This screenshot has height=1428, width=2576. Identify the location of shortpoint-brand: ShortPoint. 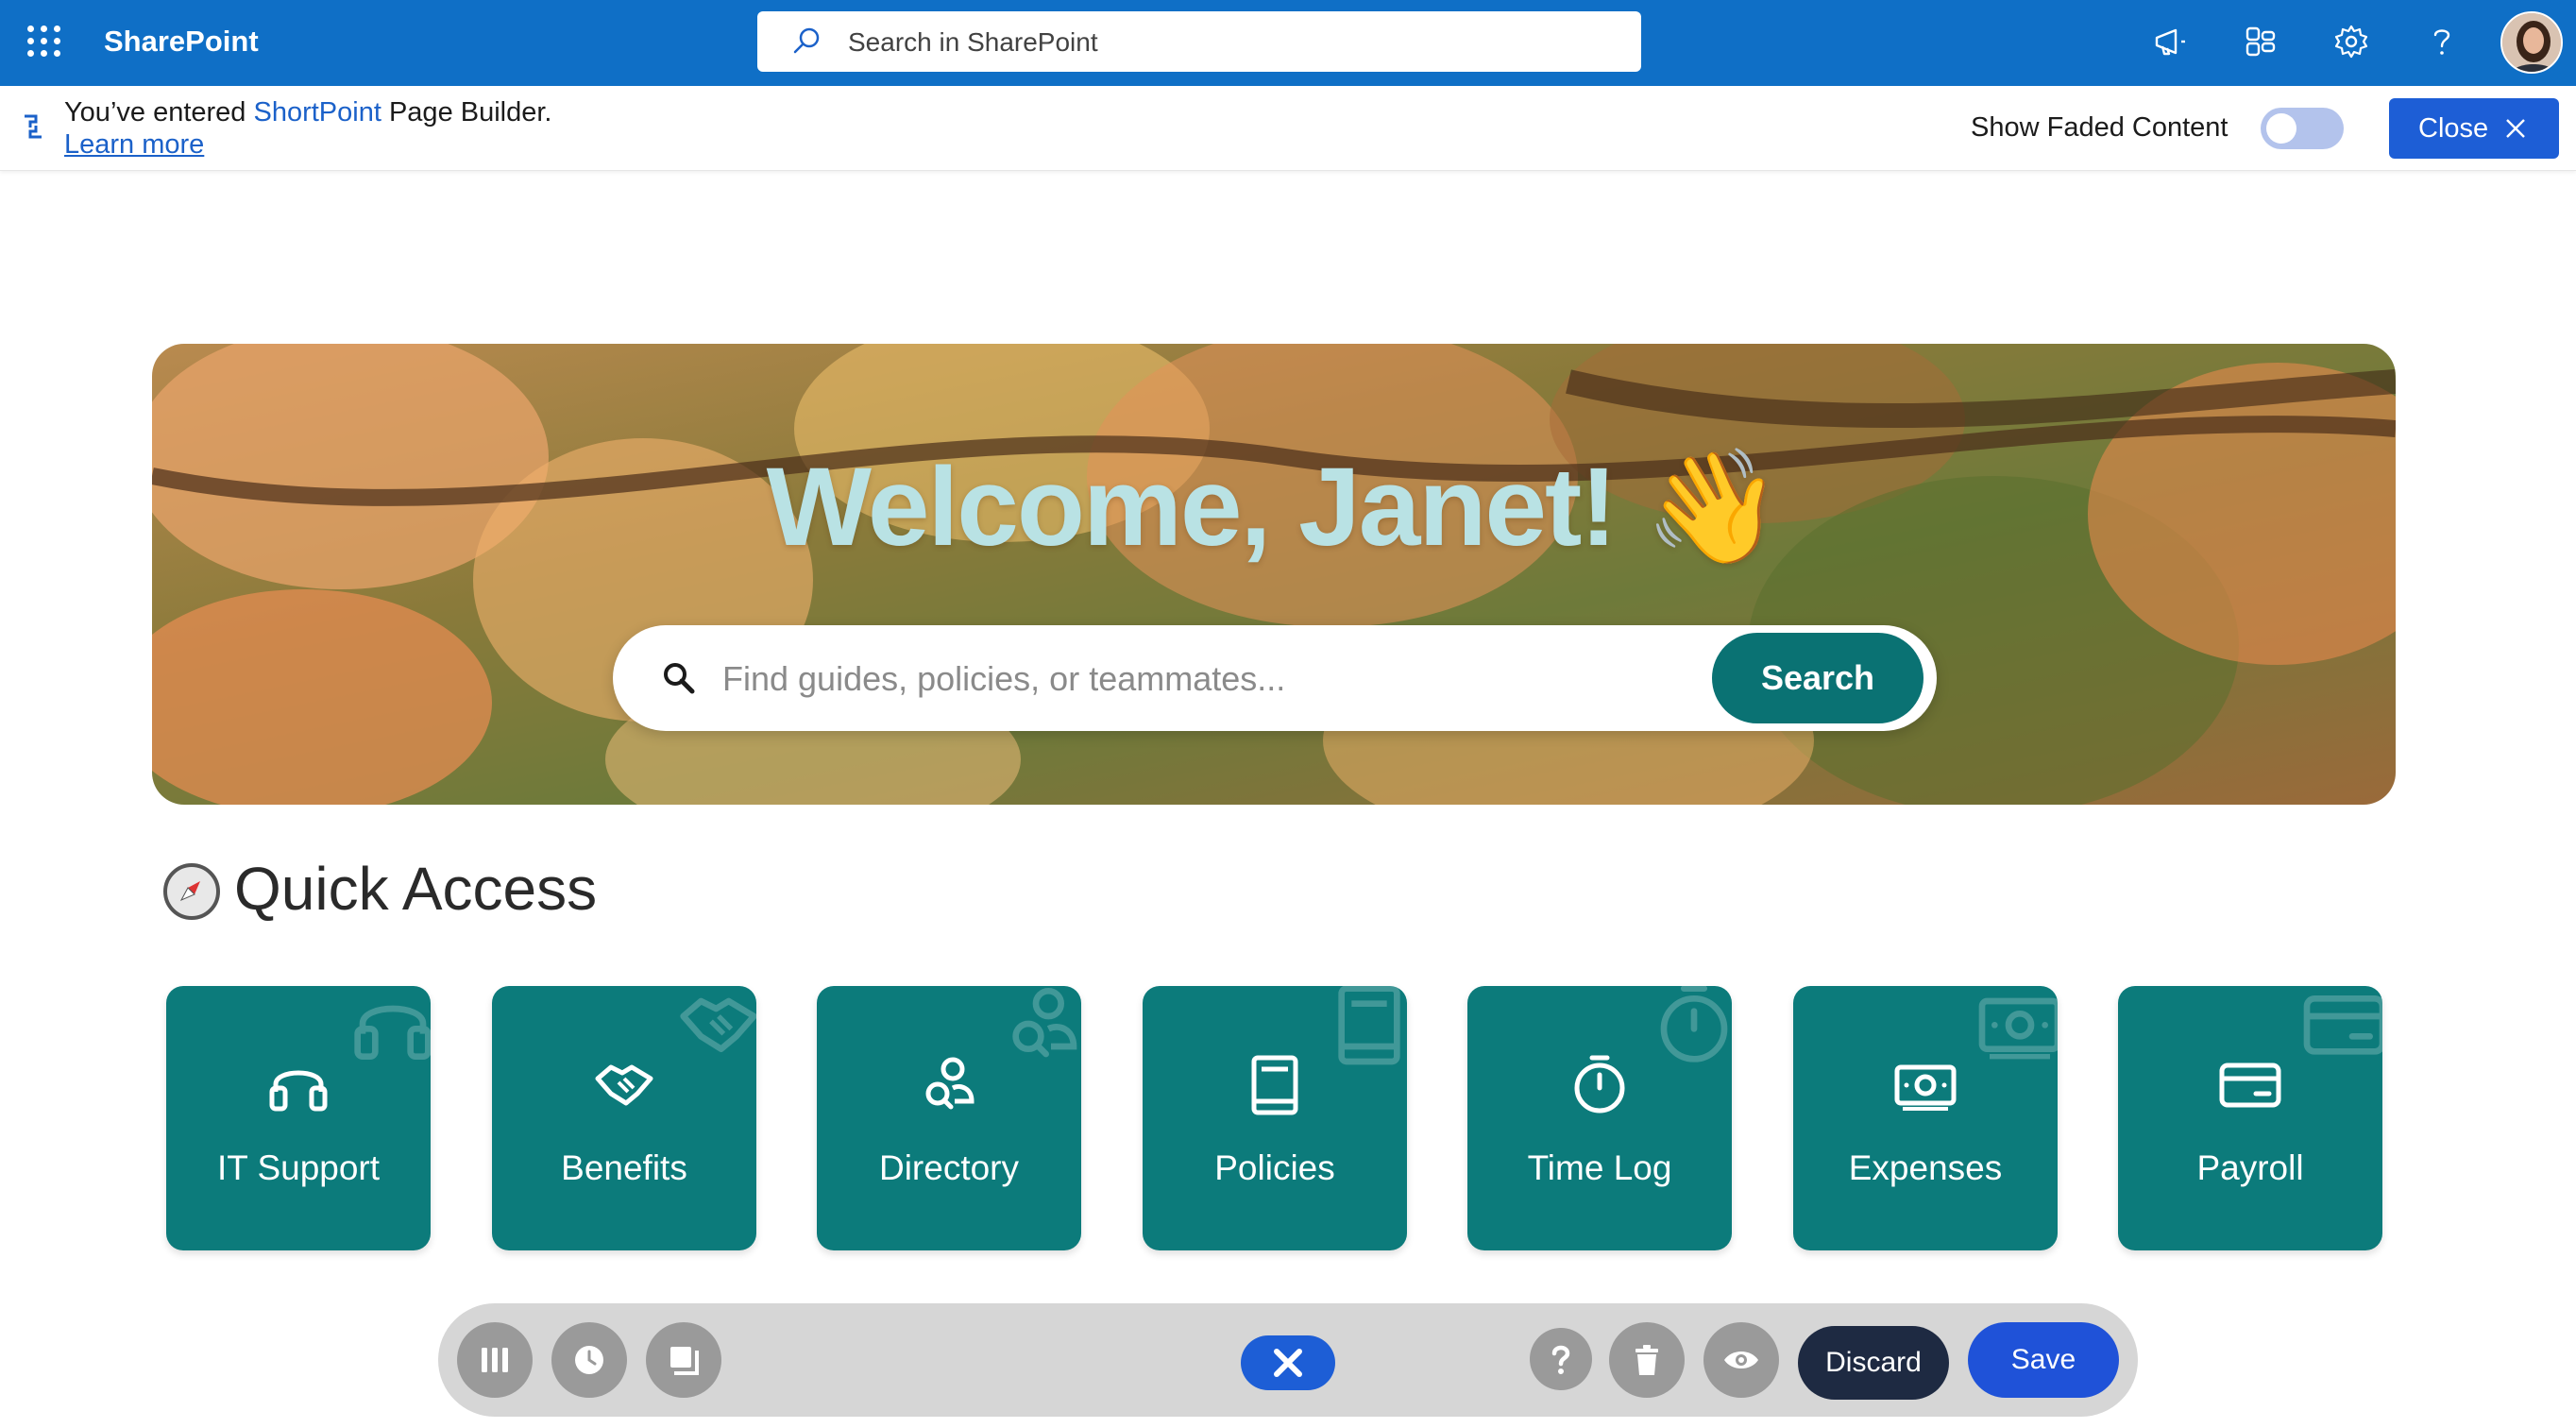
(317, 112).